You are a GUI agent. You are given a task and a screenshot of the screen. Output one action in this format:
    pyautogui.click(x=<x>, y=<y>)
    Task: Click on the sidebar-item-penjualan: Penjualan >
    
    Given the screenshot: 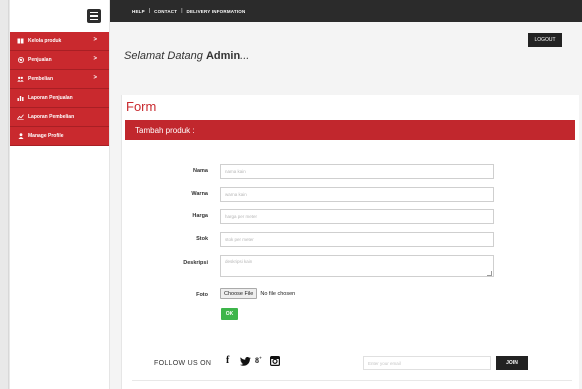 What is the action you would take?
    pyautogui.click(x=59, y=60)
    